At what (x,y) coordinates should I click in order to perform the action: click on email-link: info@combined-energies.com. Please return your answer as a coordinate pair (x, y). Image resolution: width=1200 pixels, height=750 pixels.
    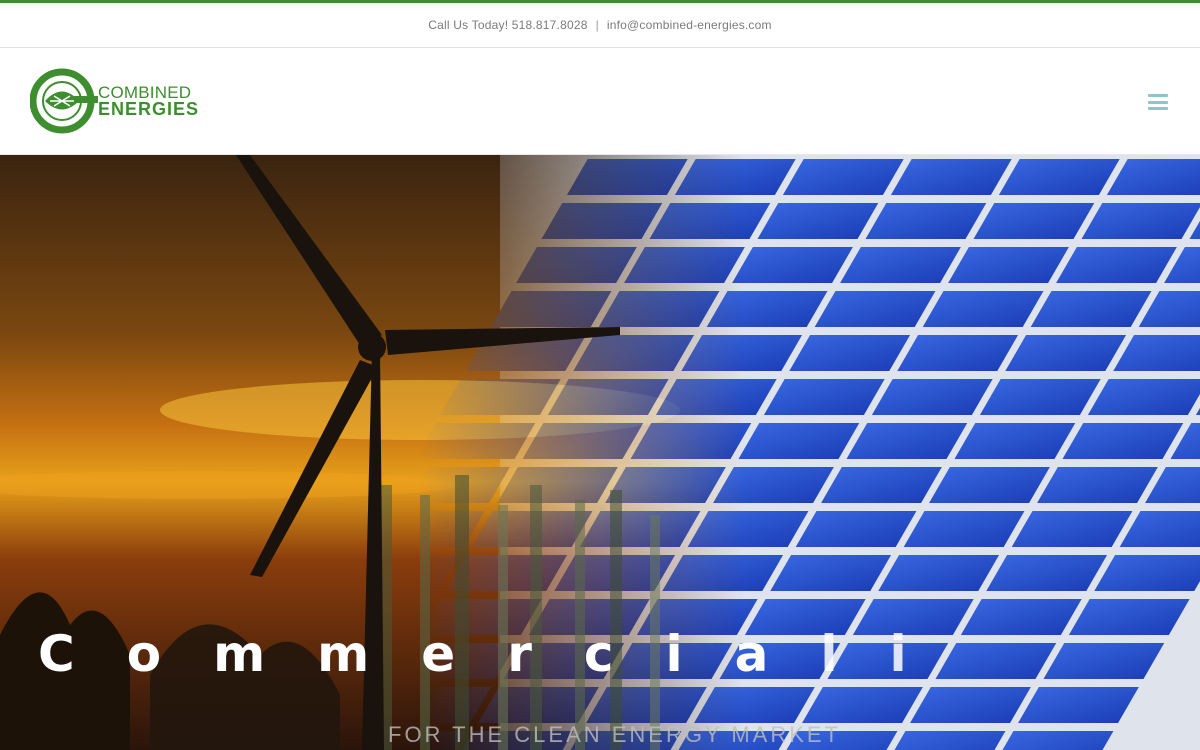
    Looking at the image, I should click on (689, 25).